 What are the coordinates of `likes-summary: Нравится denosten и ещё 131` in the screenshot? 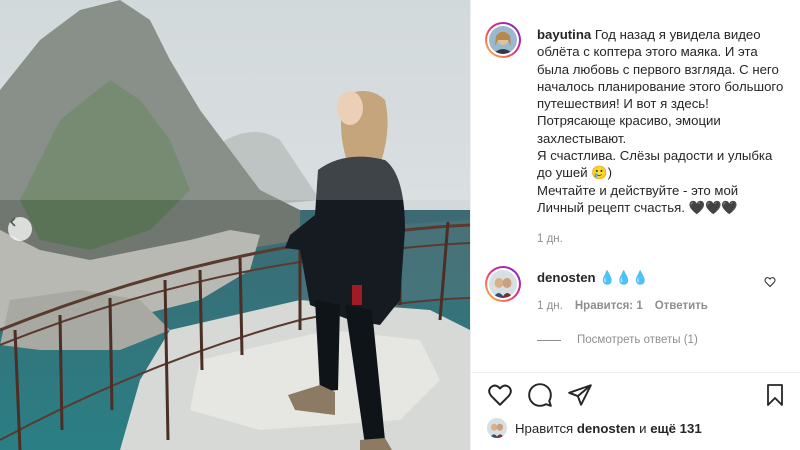 It's located at (594, 428).